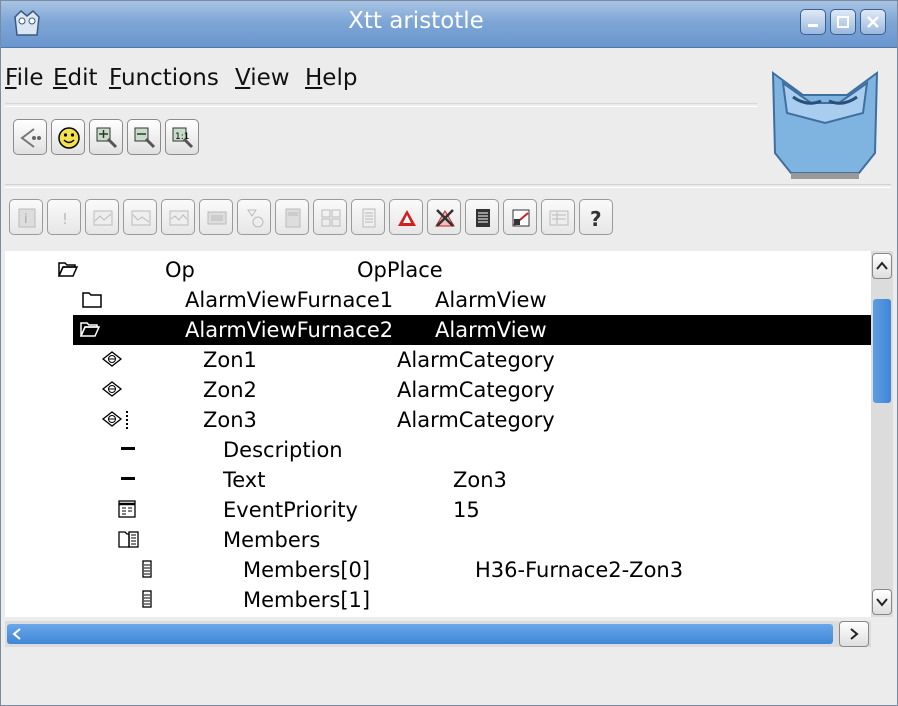  I want to click on history-button, so click(368, 217).